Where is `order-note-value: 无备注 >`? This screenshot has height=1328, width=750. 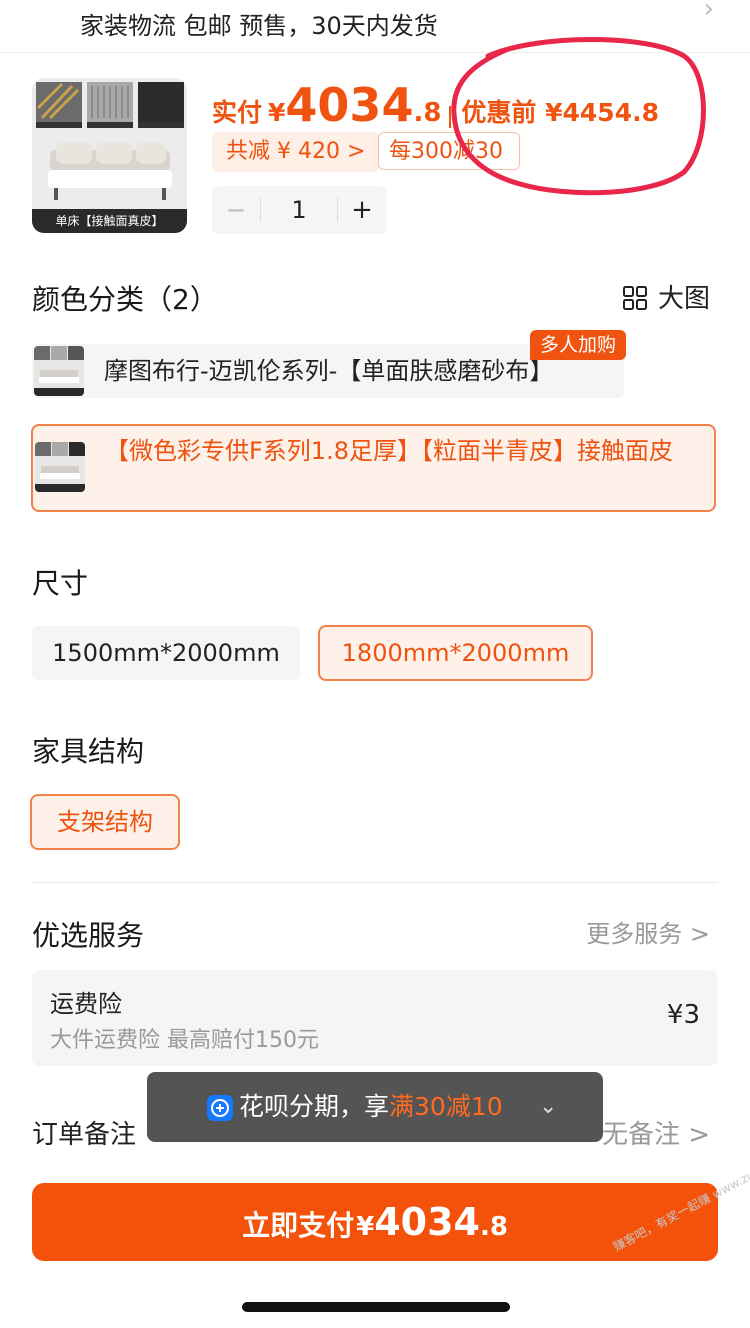
order-note-value: 无备注 > is located at coordinates (656, 1132).